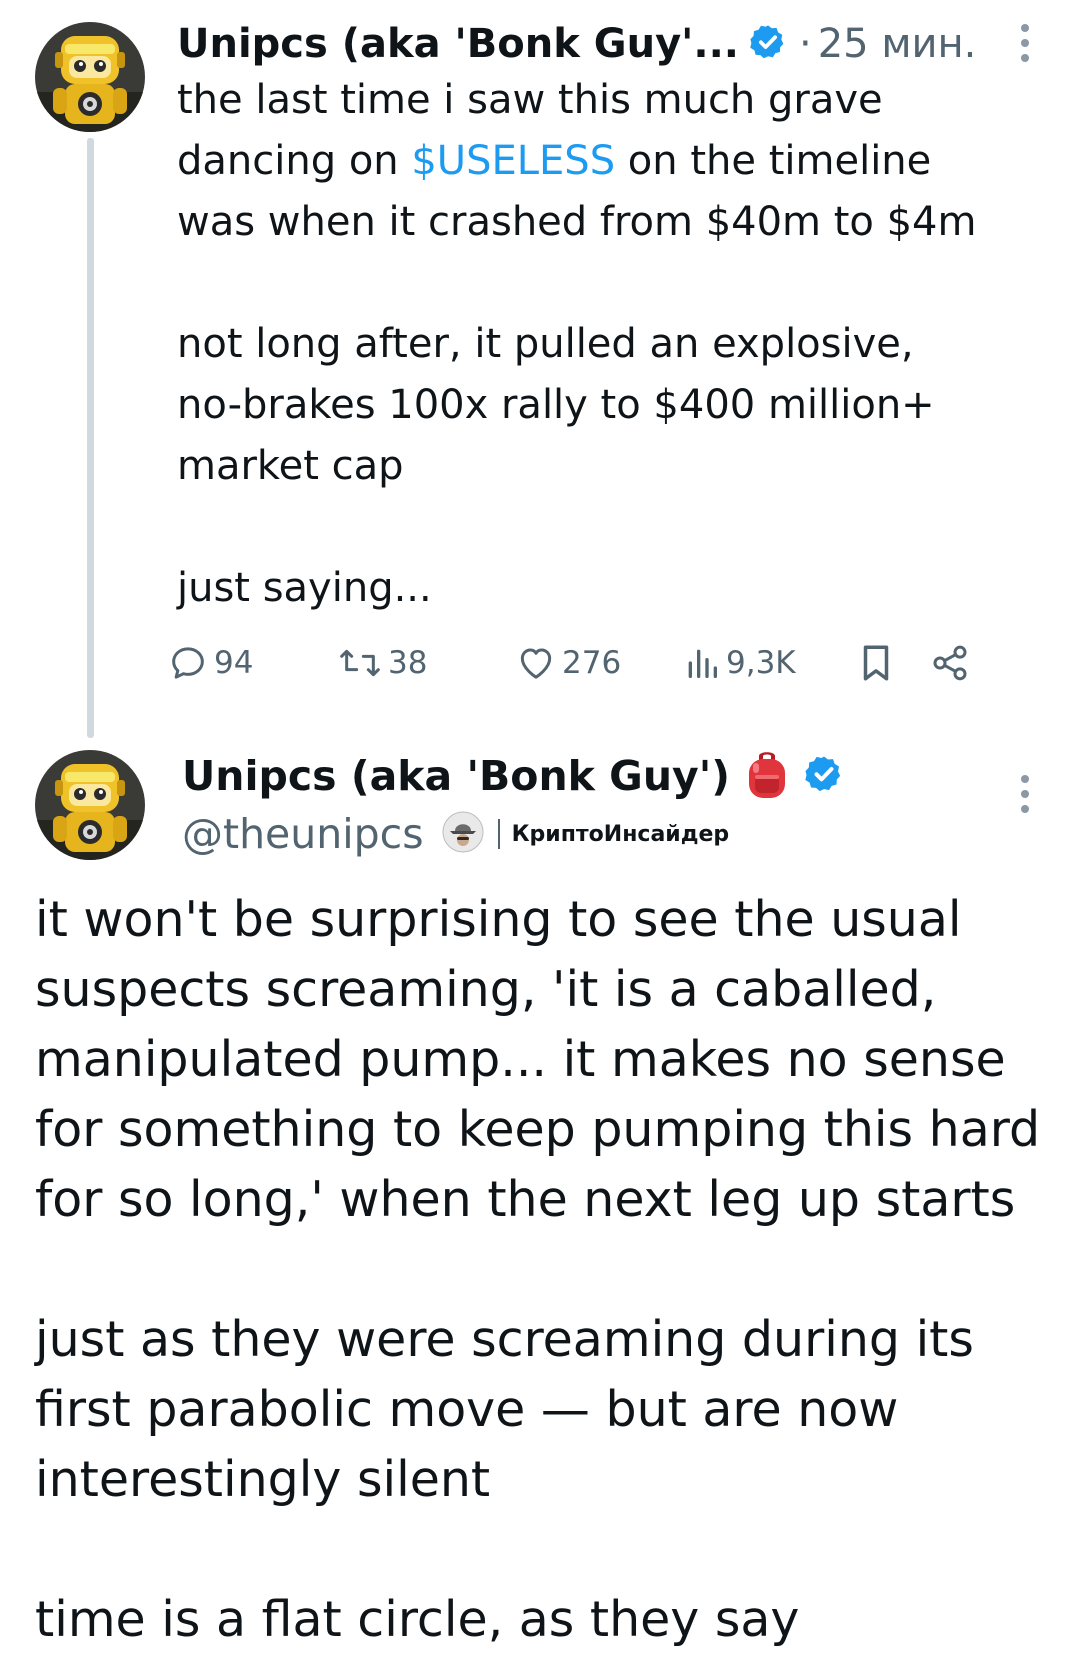 This screenshot has height=1658, width=1080. What do you see at coordinates (456, 776) in the screenshot?
I see `author-display-name: Unipcs (aka 'Bonk Guy')` at bounding box center [456, 776].